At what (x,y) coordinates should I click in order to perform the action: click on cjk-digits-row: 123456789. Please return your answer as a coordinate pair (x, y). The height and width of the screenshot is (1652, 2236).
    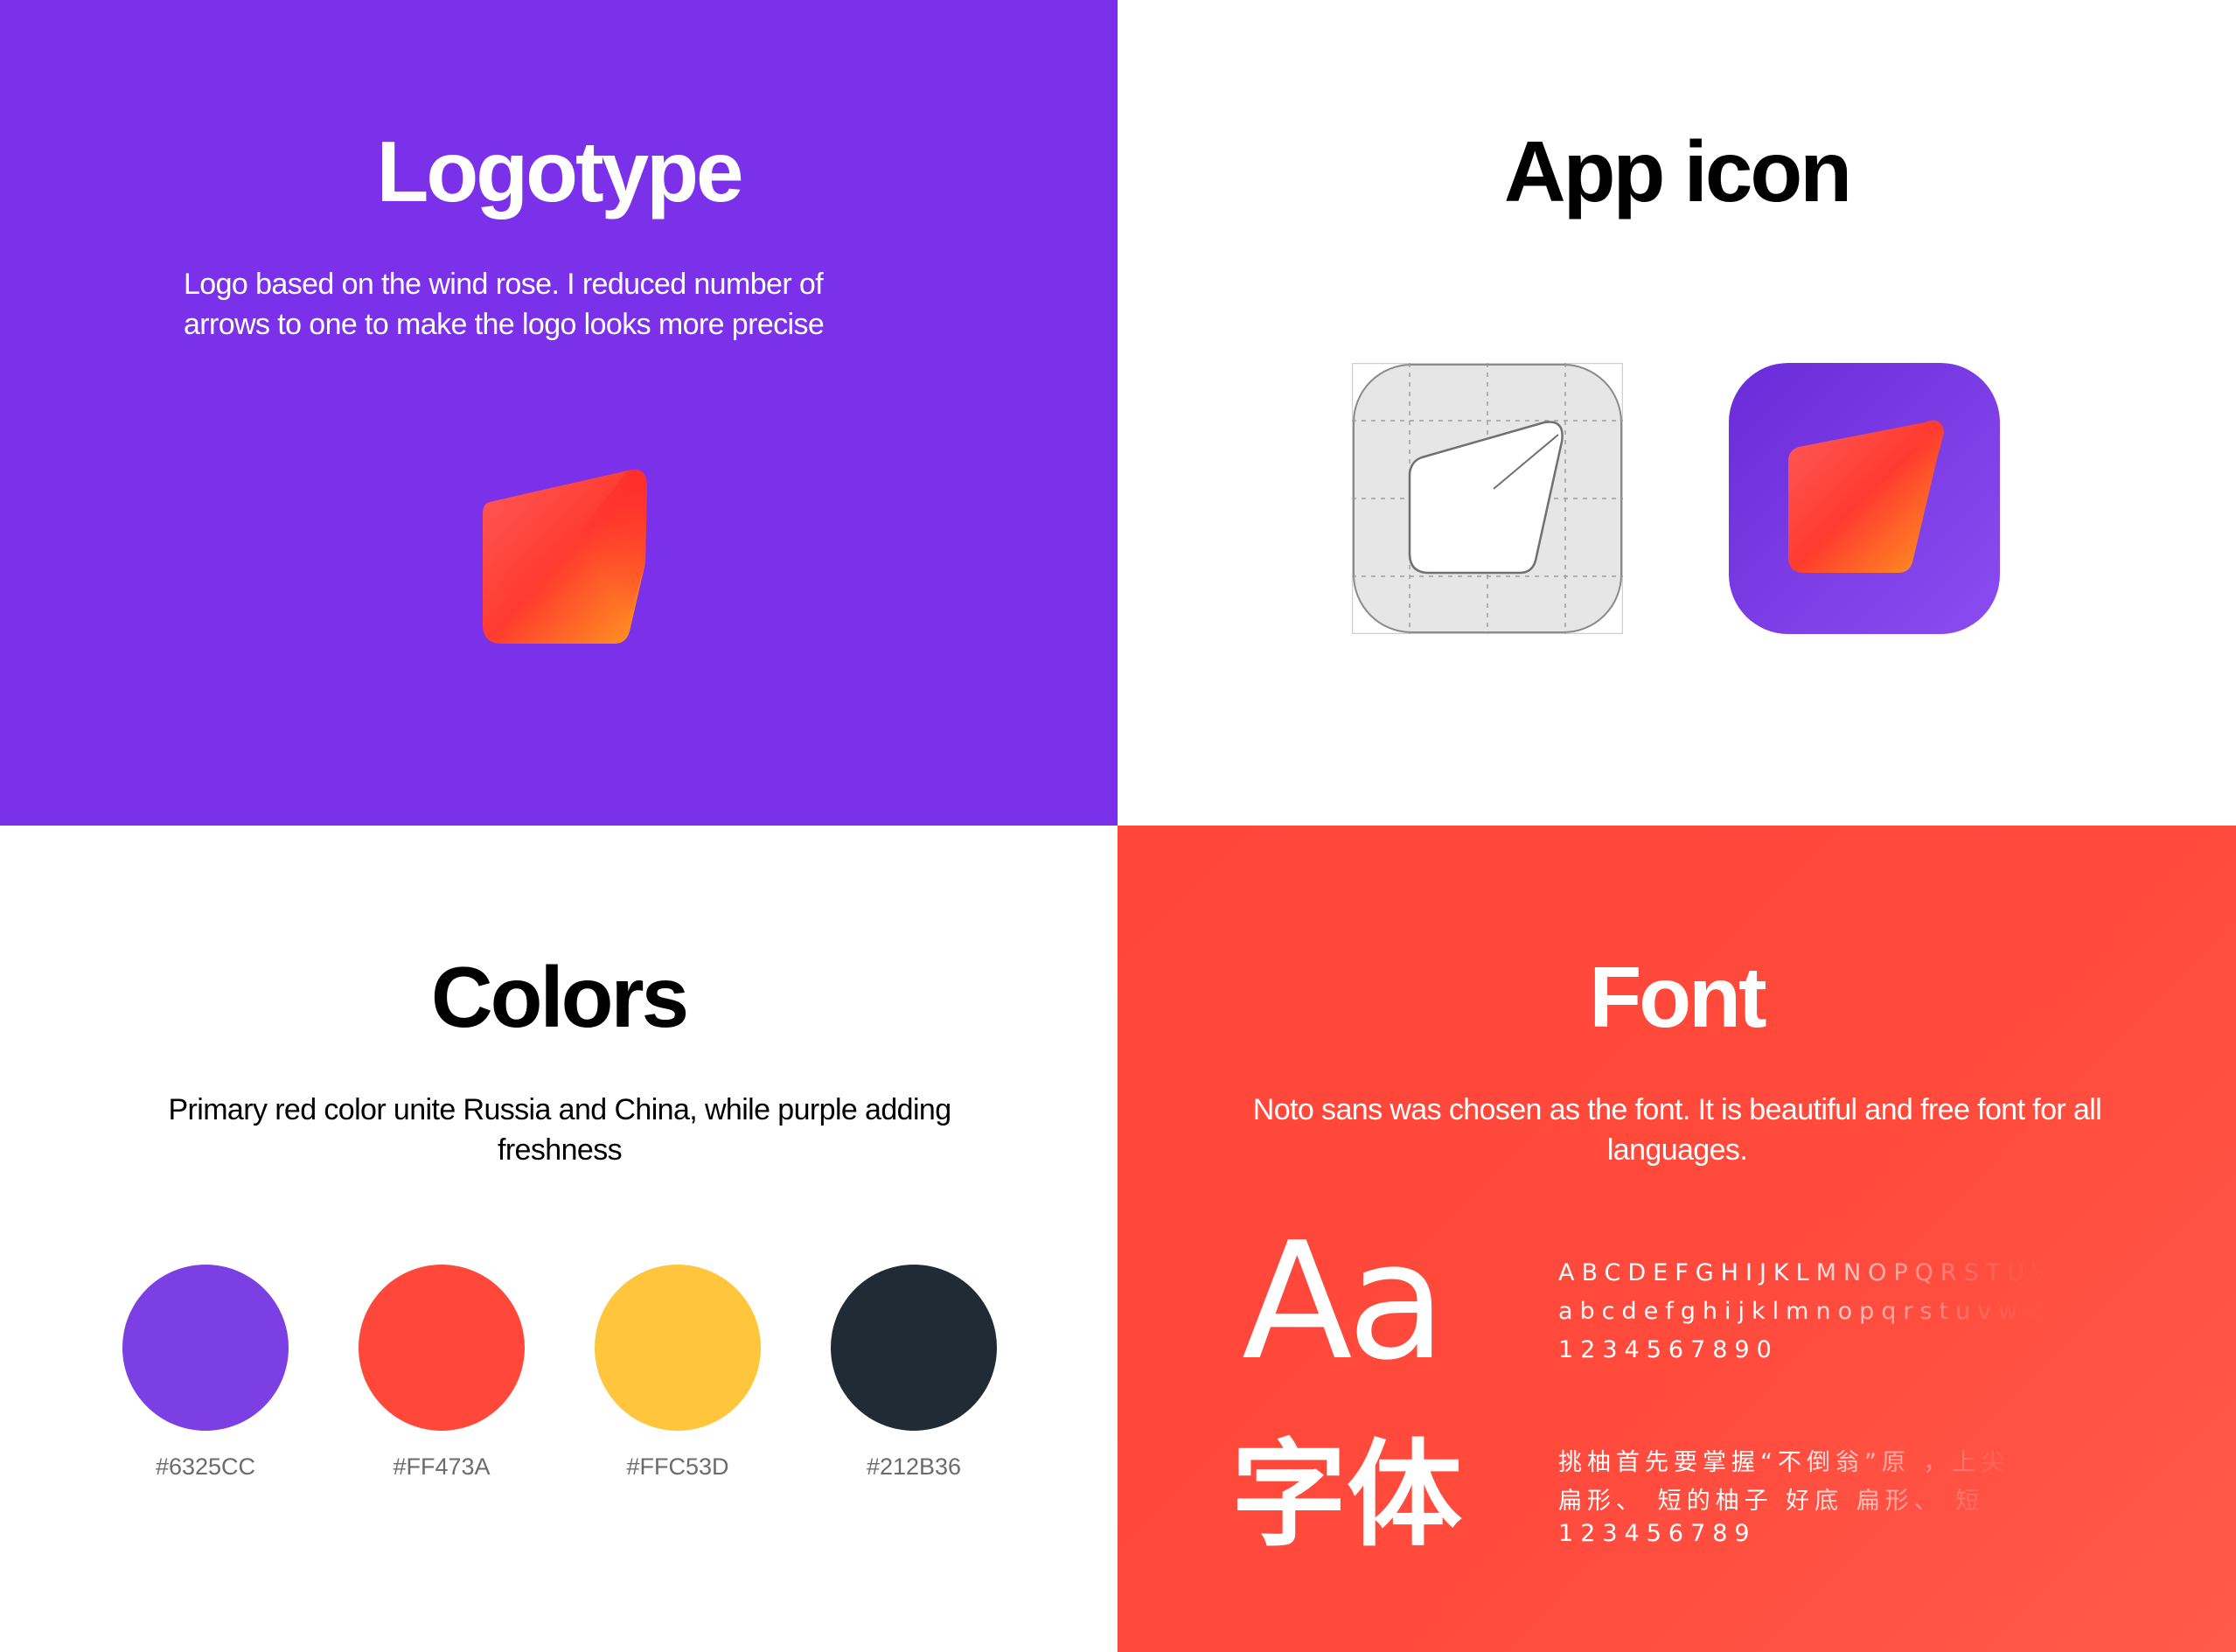
    Looking at the image, I should click on (1657, 1533).